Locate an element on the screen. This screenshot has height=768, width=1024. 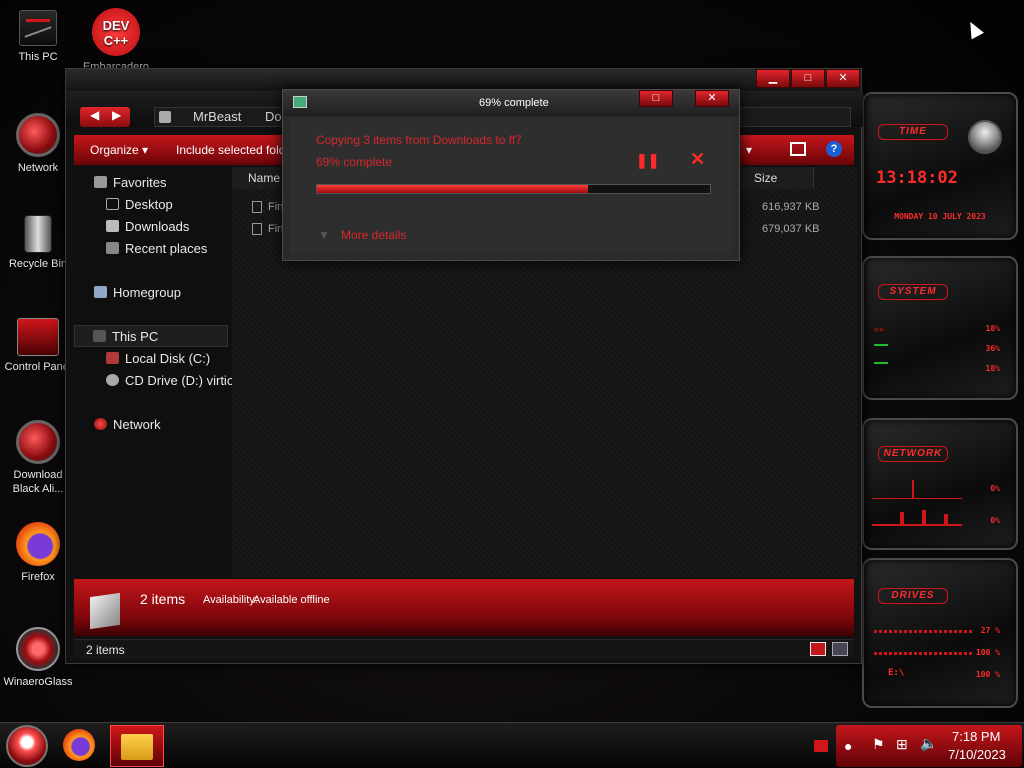
desktop-icon-this-pc: This PC is located at coordinates (38, 37).